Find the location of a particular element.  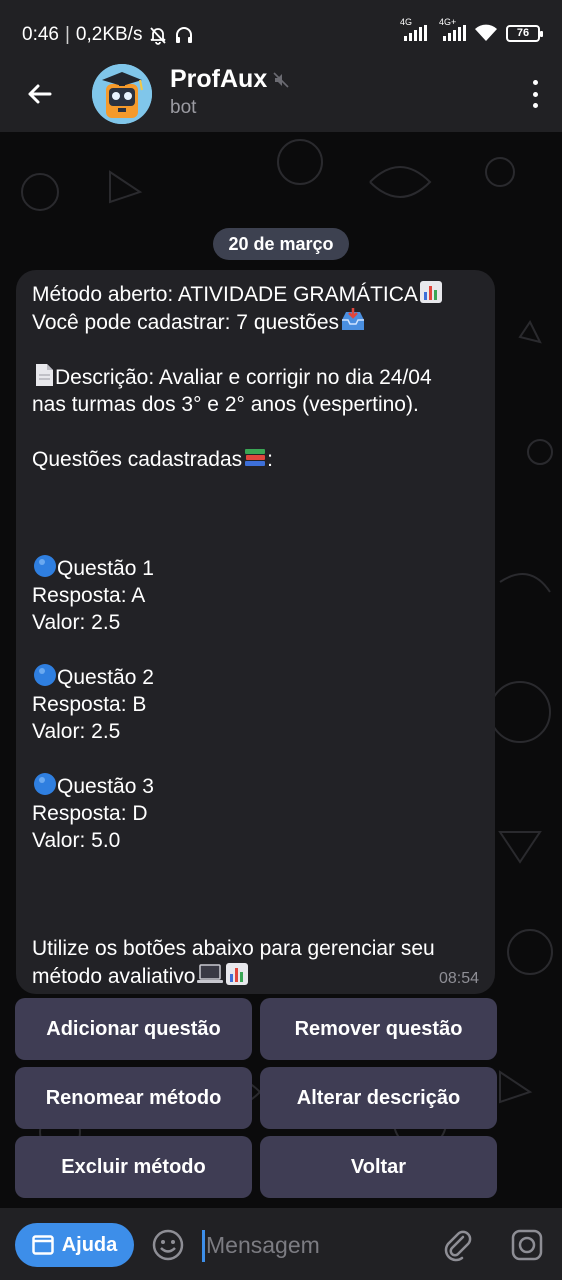

message-line: Questões cadastradas: is located at coordinates (255, 459).